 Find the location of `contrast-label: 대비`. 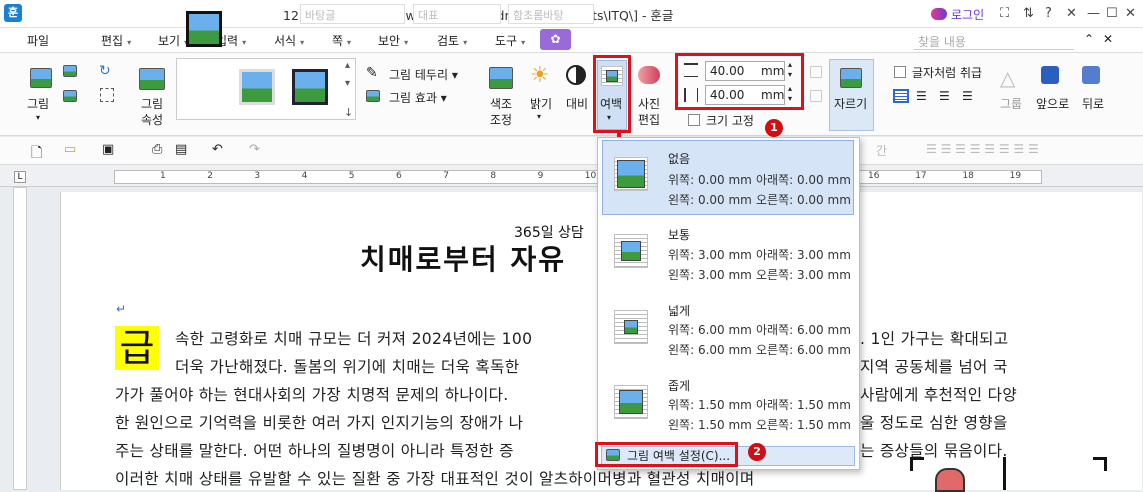

contrast-label: 대비 is located at coordinates (577, 104).